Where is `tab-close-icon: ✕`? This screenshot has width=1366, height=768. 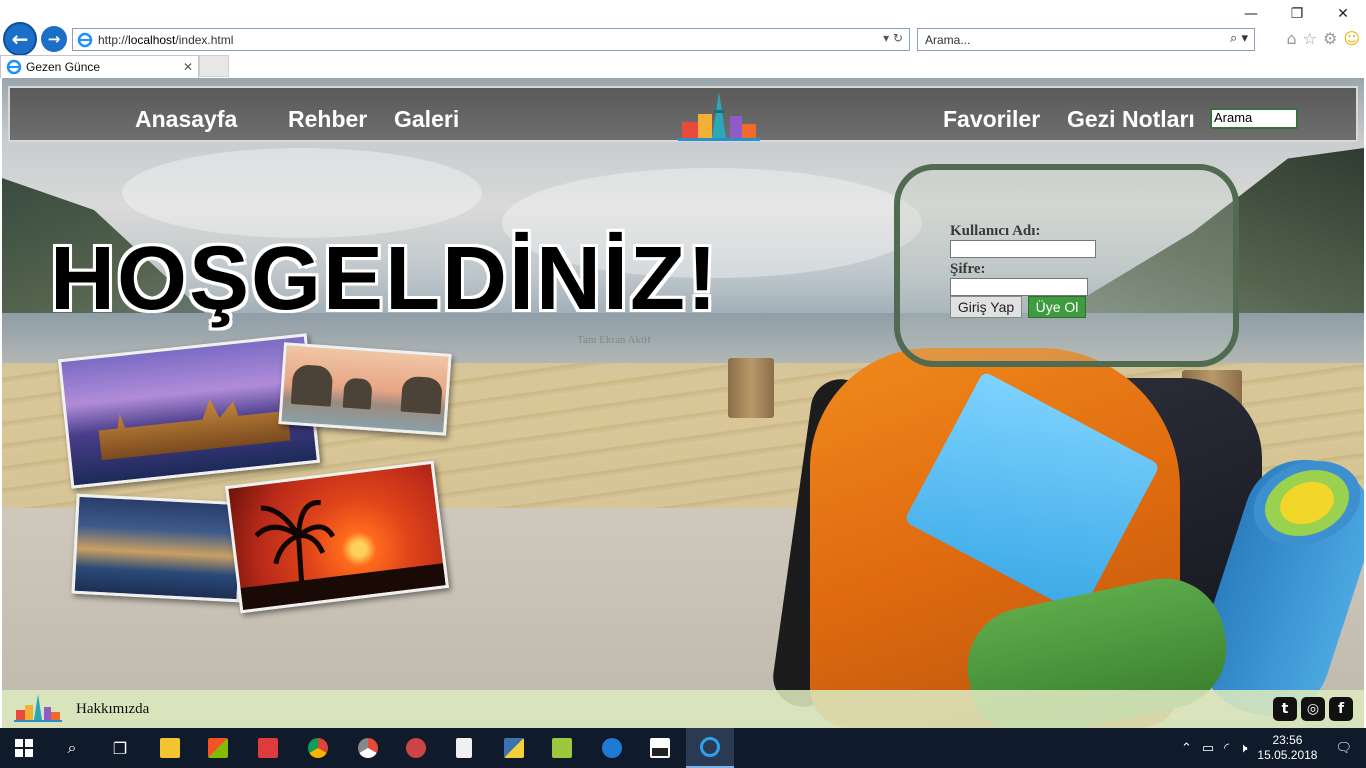
tab-close-icon: ✕ is located at coordinates (188, 67).